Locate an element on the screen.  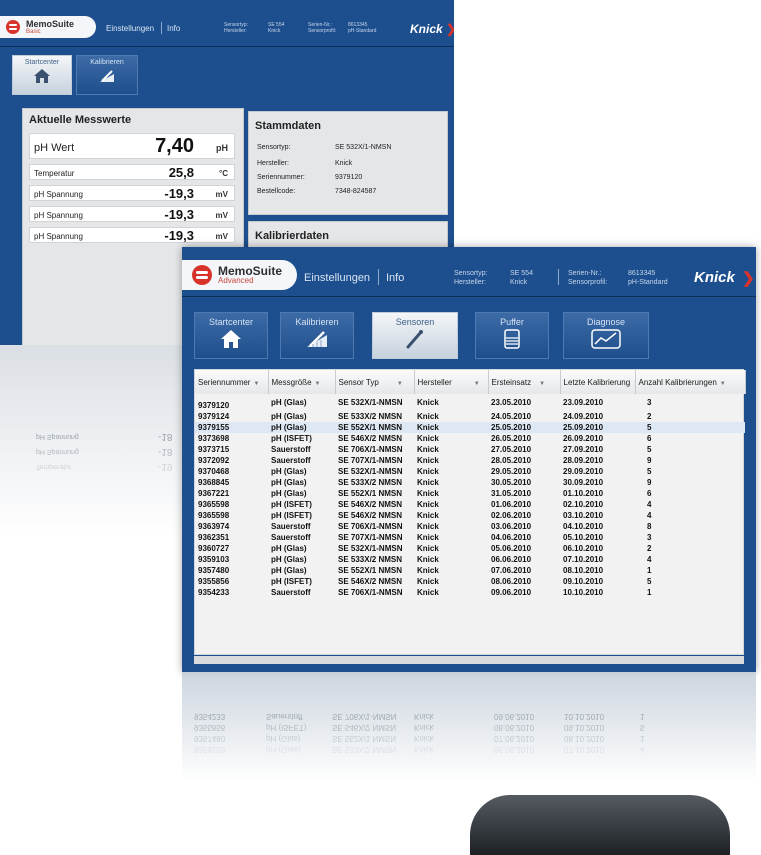
table-cell: 9379124 is located at coordinates (214, 416).